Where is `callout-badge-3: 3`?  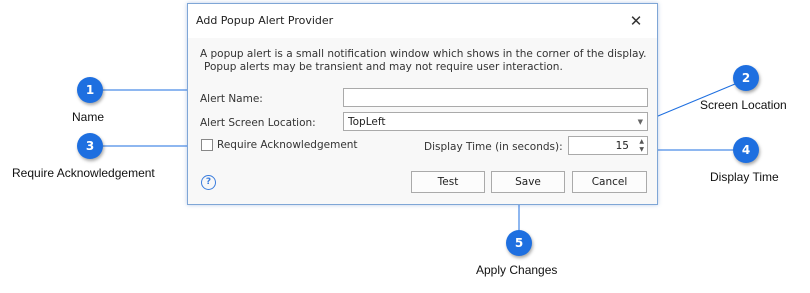 callout-badge-3: 3 is located at coordinates (90, 146).